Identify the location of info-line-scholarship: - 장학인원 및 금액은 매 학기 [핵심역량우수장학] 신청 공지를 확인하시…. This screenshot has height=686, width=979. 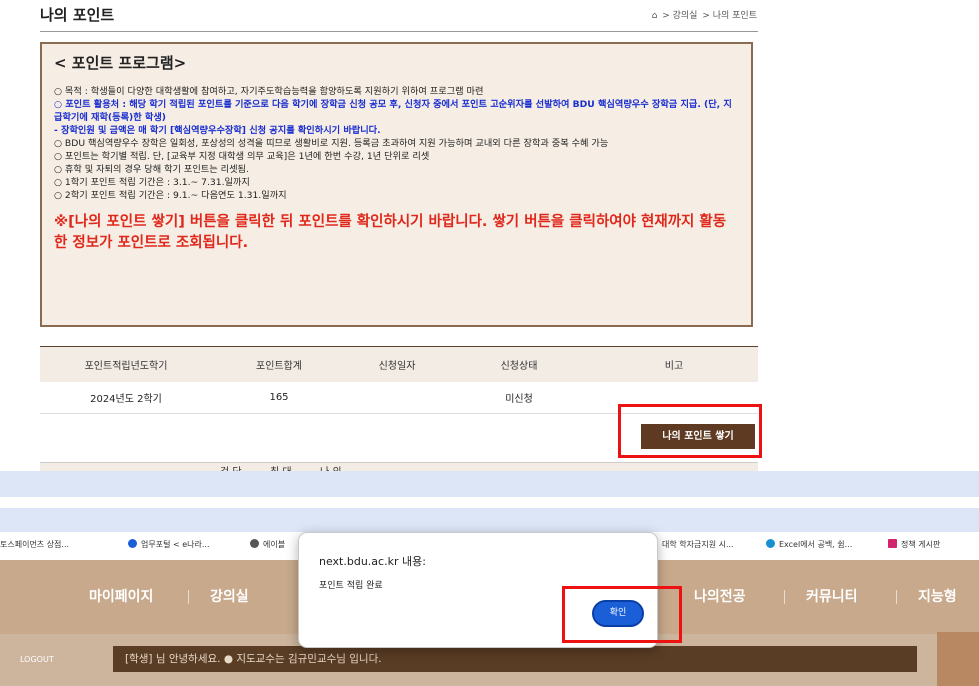
(217, 130).